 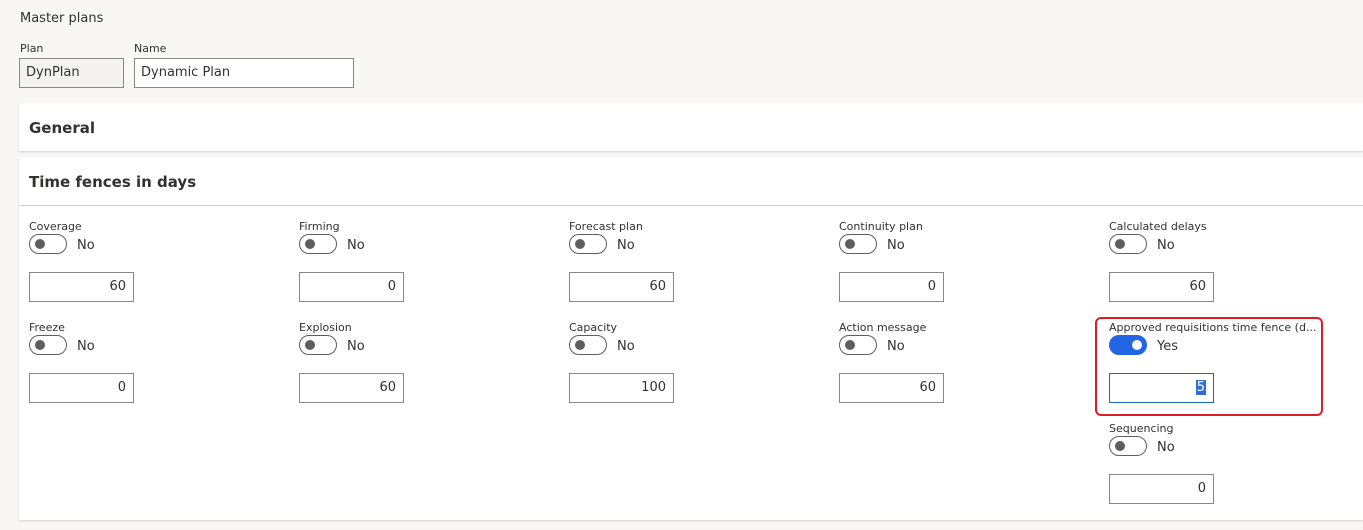 What do you see at coordinates (691, 205) in the screenshot?
I see `section-divider` at bounding box center [691, 205].